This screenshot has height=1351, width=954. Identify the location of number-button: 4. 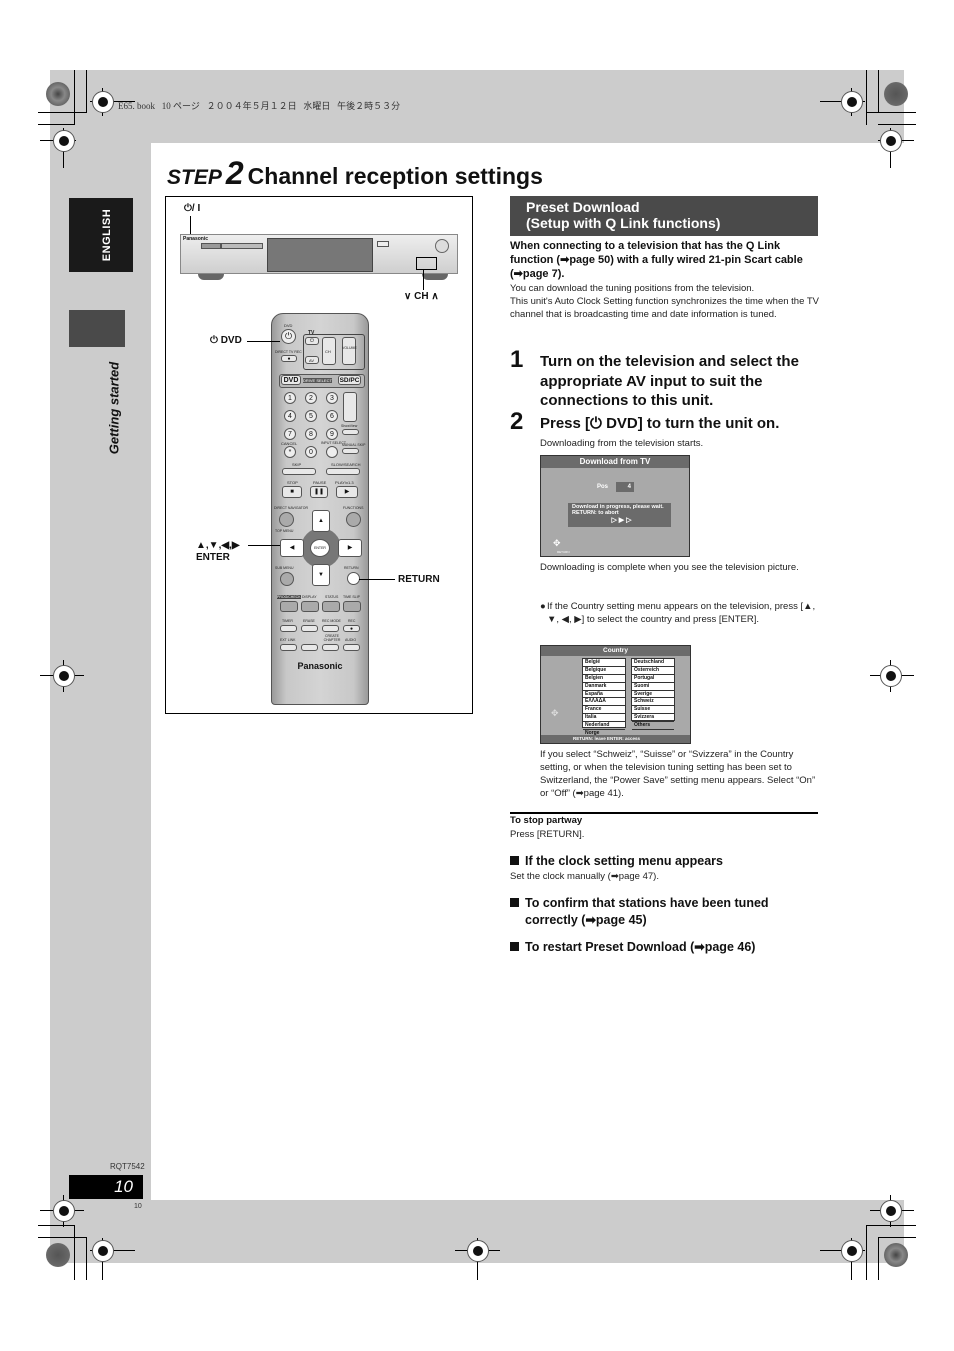
(290, 416).